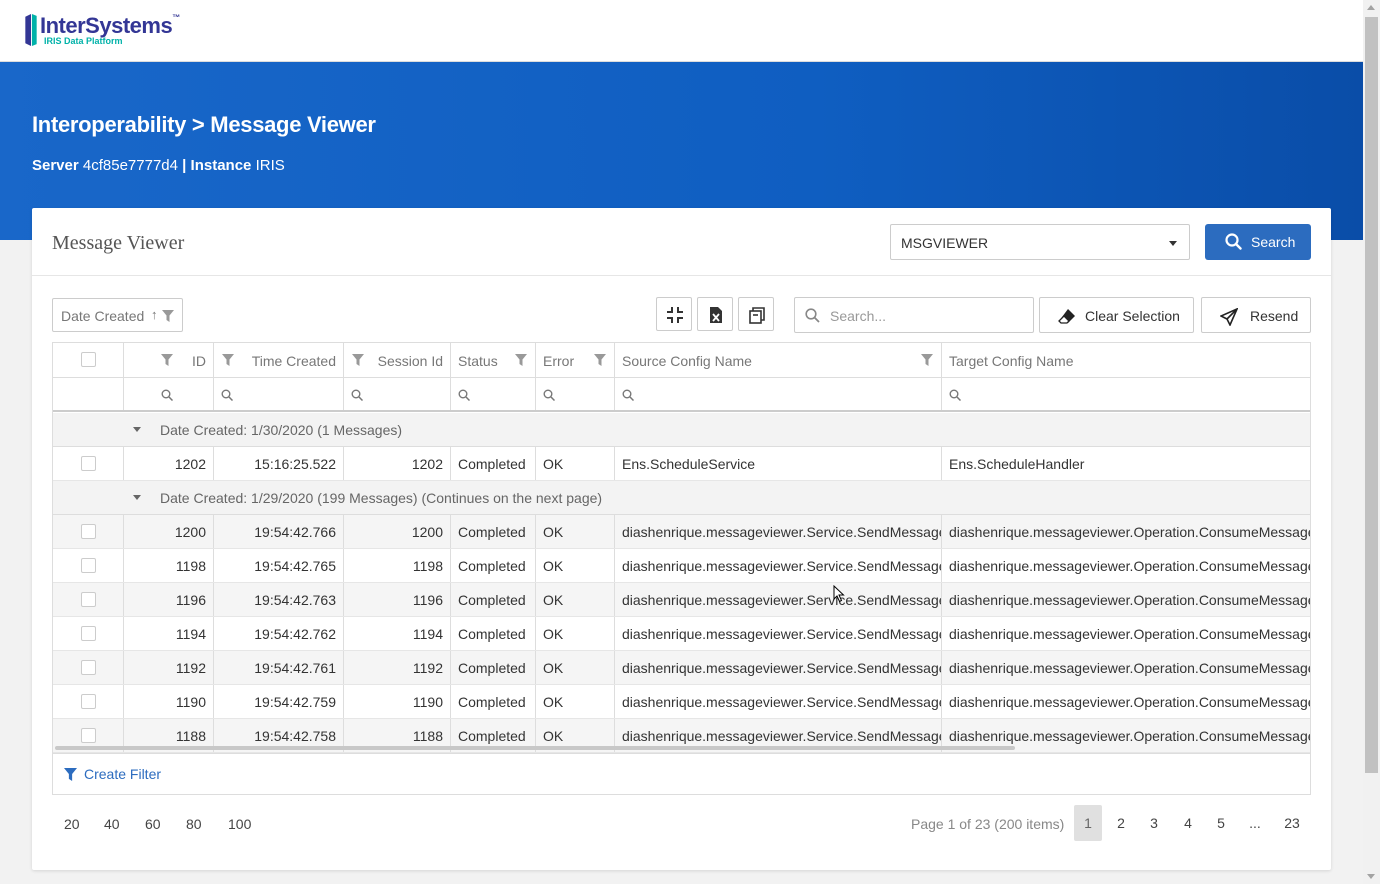 This screenshot has width=1380, height=884. I want to click on column-chooser-button, so click(756, 314).